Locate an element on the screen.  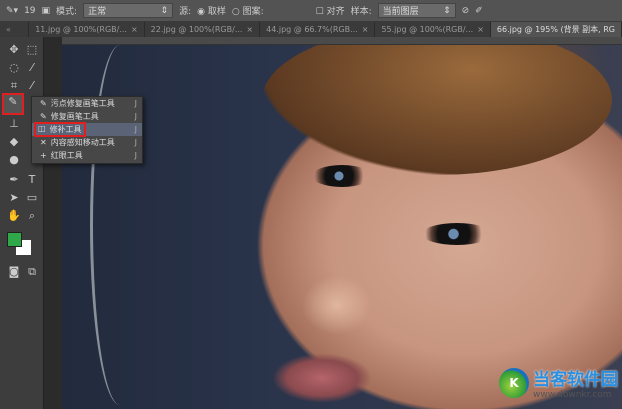
aligned-checkbox: ☐ 对齐 is located at coordinates (330, 10).